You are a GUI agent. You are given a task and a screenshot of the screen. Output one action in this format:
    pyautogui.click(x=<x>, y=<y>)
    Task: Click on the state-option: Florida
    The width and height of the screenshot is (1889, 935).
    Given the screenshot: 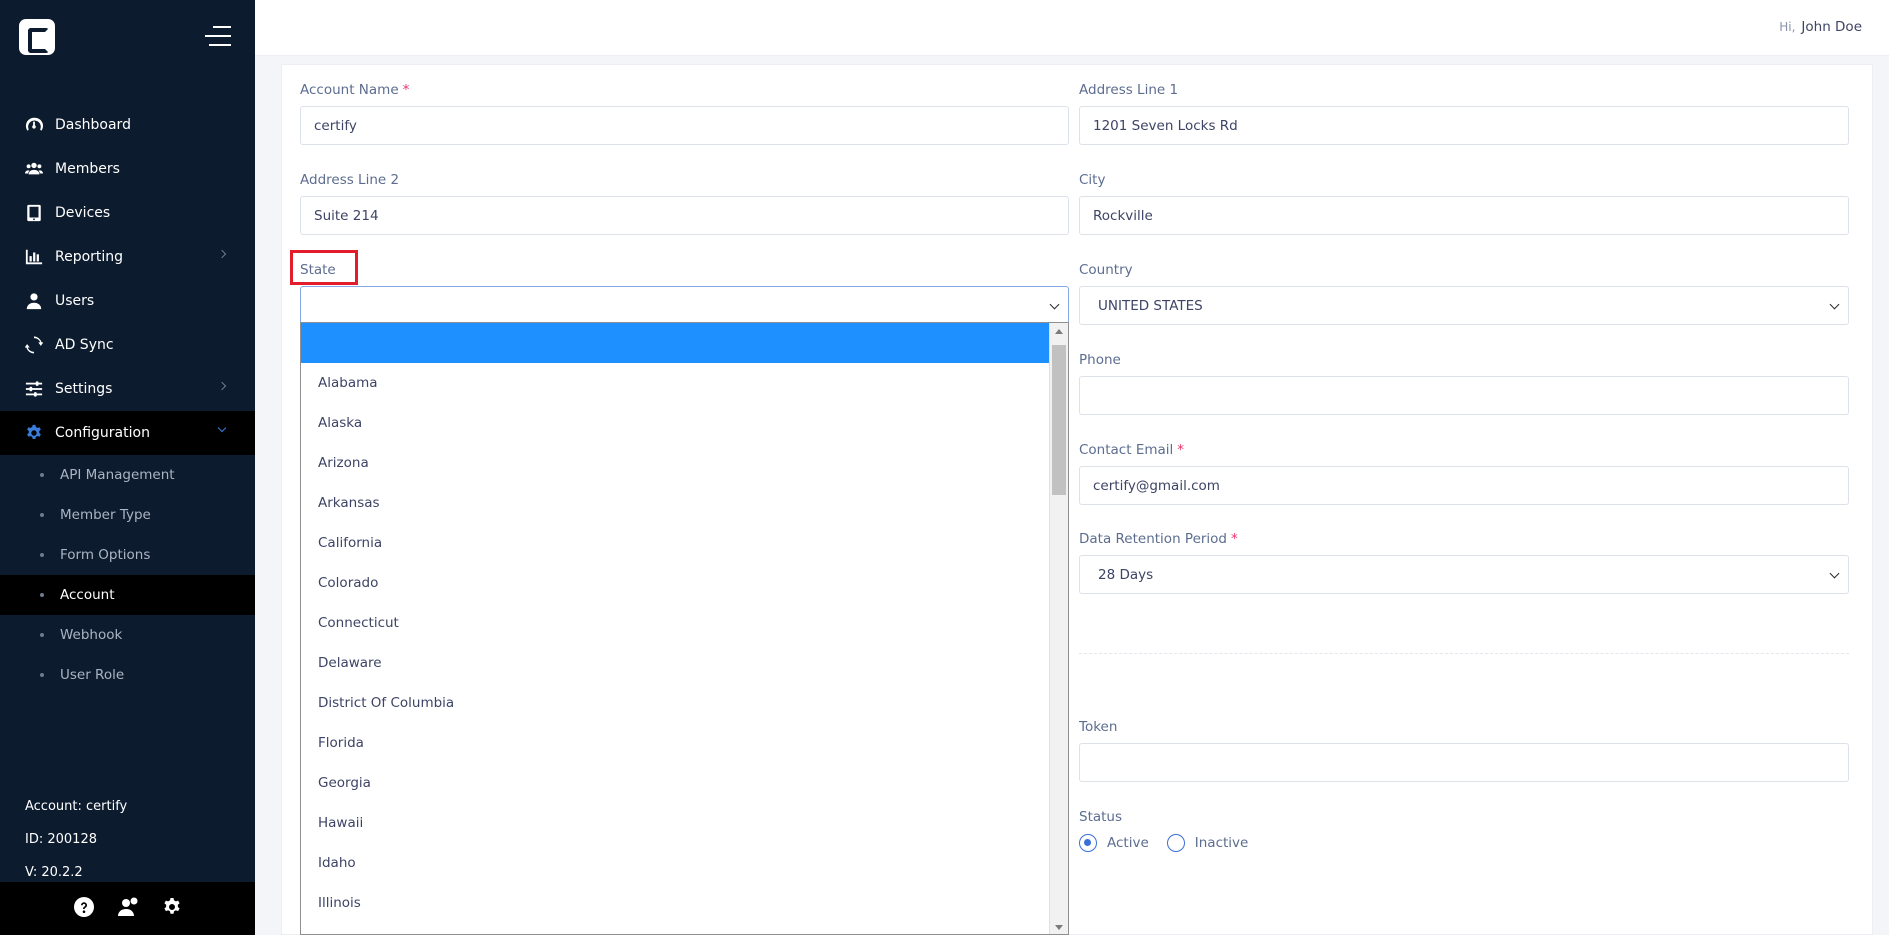 What is the action you would take?
    pyautogui.click(x=675, y=743)
    